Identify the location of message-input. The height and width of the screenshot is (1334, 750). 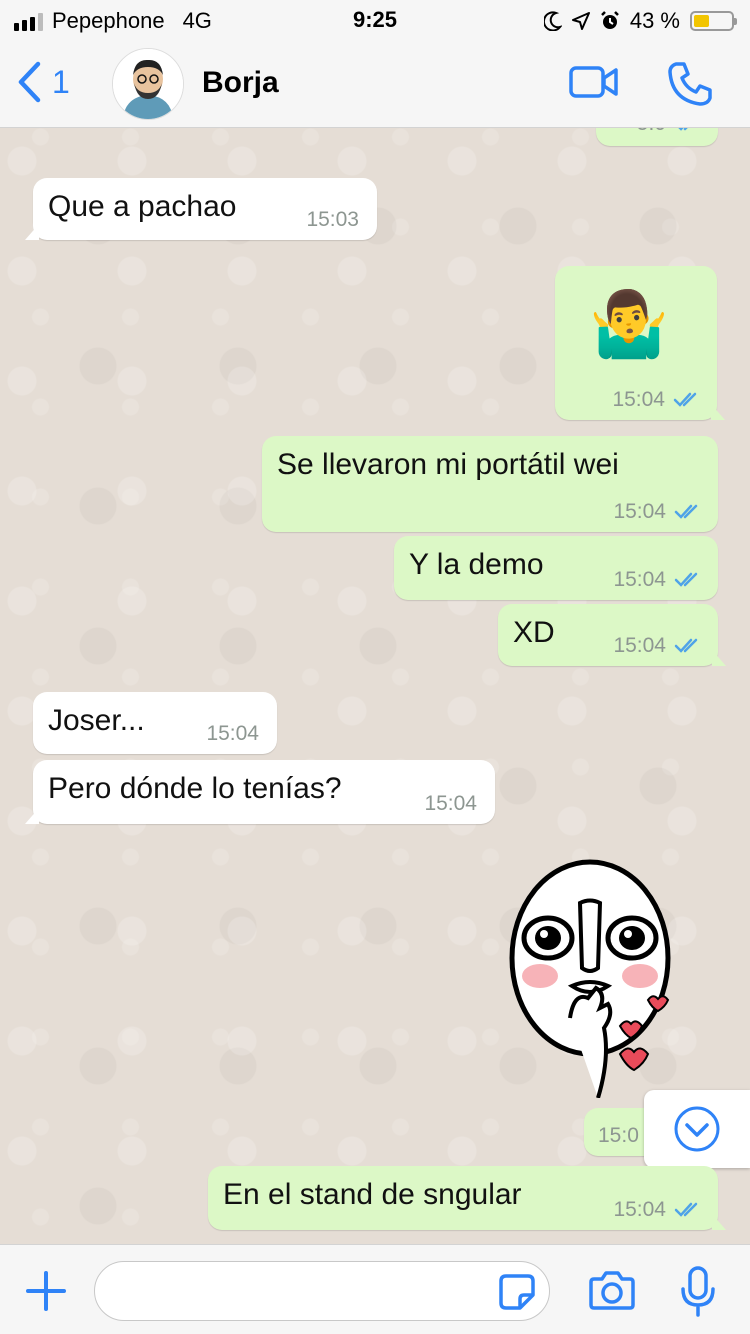
(322, 1291).